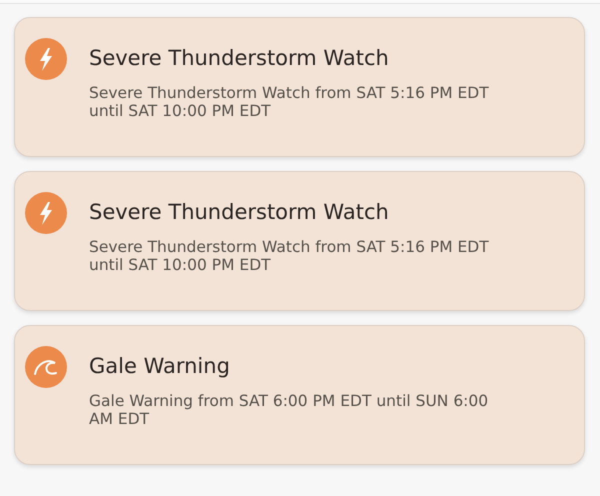 The height and width of the screenshot is (496, 600). What do you see at coordinates (288, 410) in the screenshot?
I see `alert-description: Gale Warning from SAT 6:00 PM EDT until SUN 6:00 AM EDT` at bounding box center [288, 410].